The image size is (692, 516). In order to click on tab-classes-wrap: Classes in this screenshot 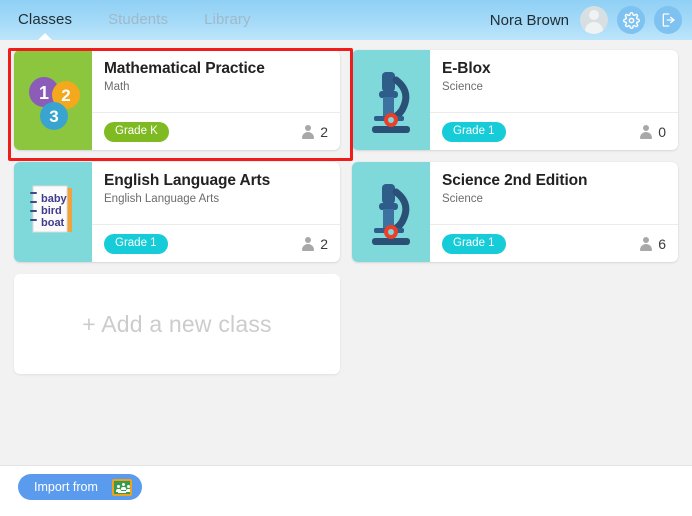, I will do `click(45, 20)`.